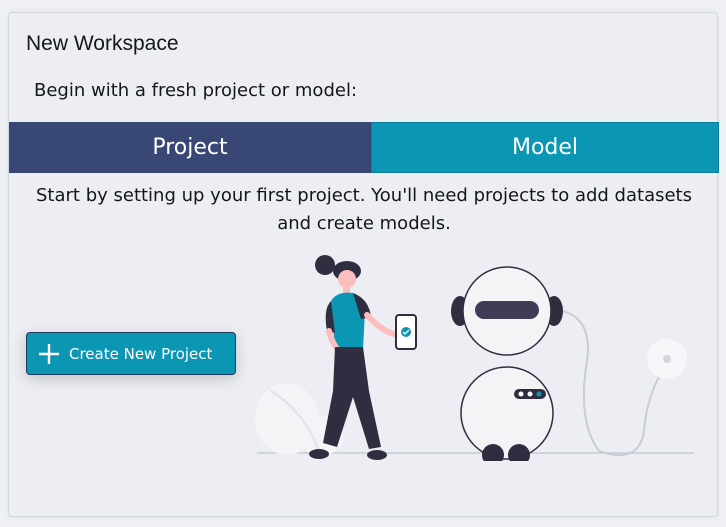  Describe the element at coordinates (141, 353) in the screenshot. I see `create-new-project-label: Create New Project` at that location.